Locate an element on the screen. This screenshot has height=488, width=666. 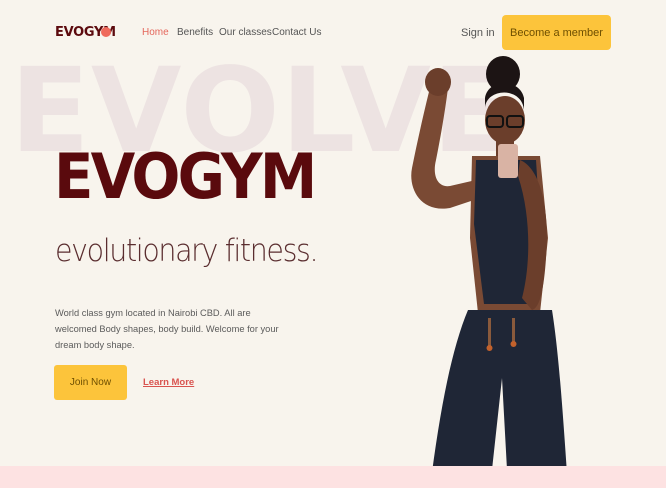
join-now-button: Join Now is located at coordinates (90, 382).